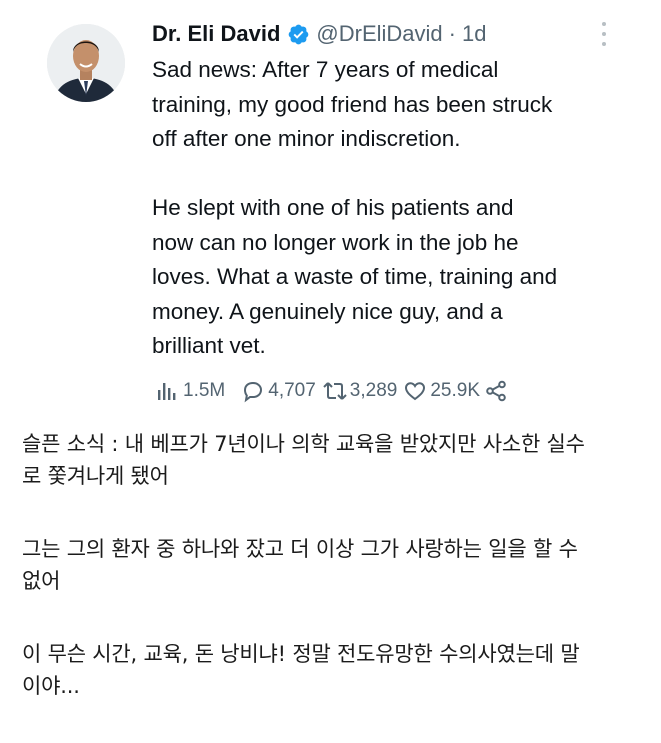 The width and height of the screenshot is (661, 743). Describe the element at coordinates (352, 104) in the screenshot. I see `tweet-text-line: training, my good friend has been struck` at that location.